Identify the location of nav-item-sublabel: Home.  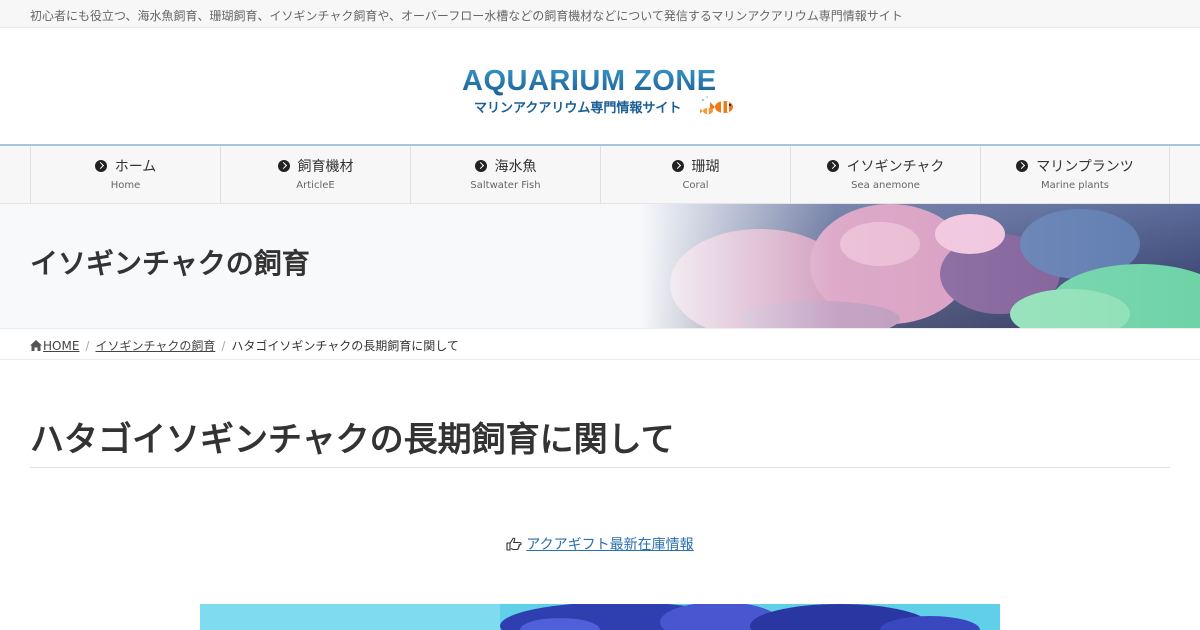
(125, 185).